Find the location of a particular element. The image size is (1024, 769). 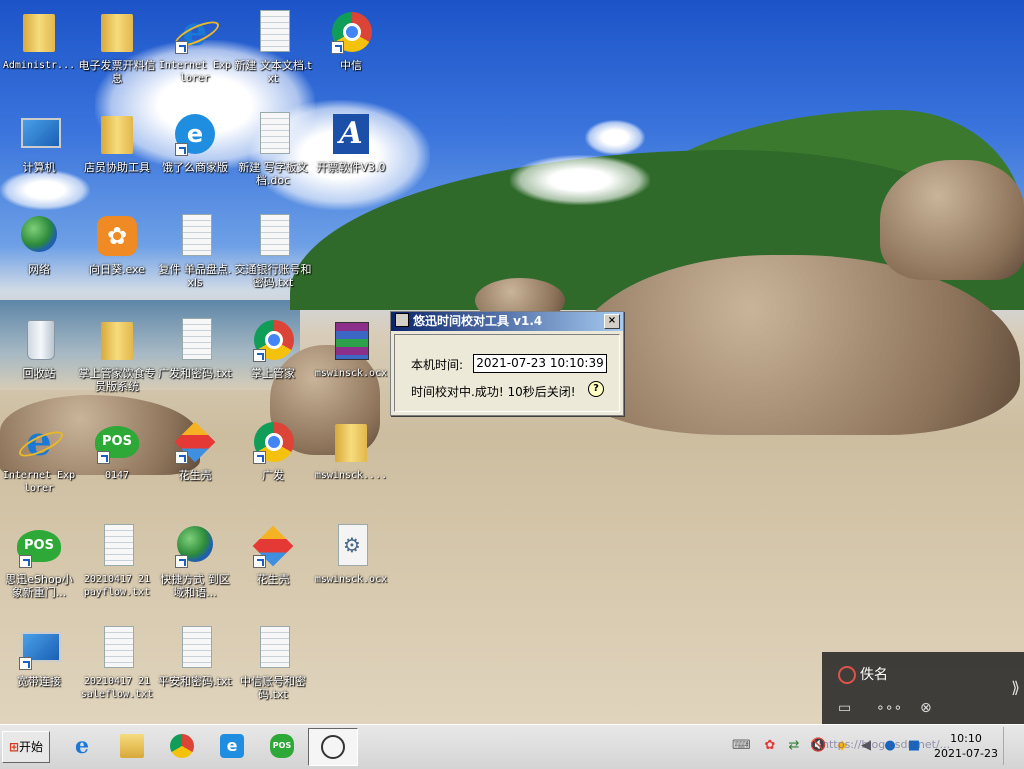

expand-arrow-icon: ⟫ is located at coordinates (1015, 687).